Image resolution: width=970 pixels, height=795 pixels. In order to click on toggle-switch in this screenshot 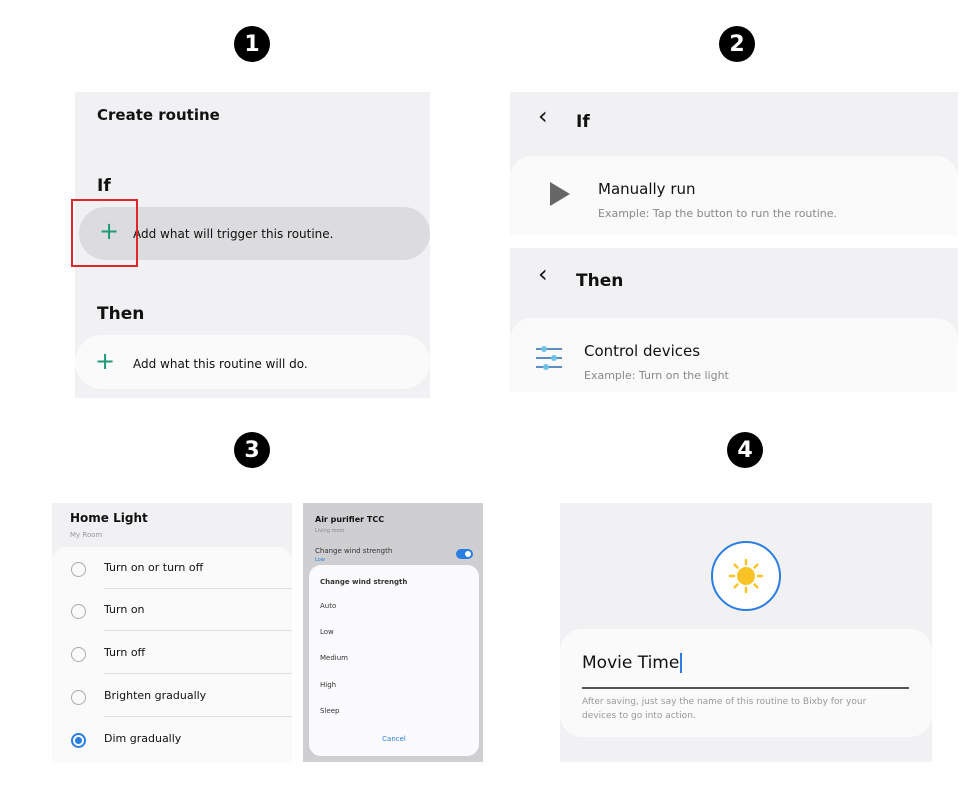, I will do `click(464, 554)`.